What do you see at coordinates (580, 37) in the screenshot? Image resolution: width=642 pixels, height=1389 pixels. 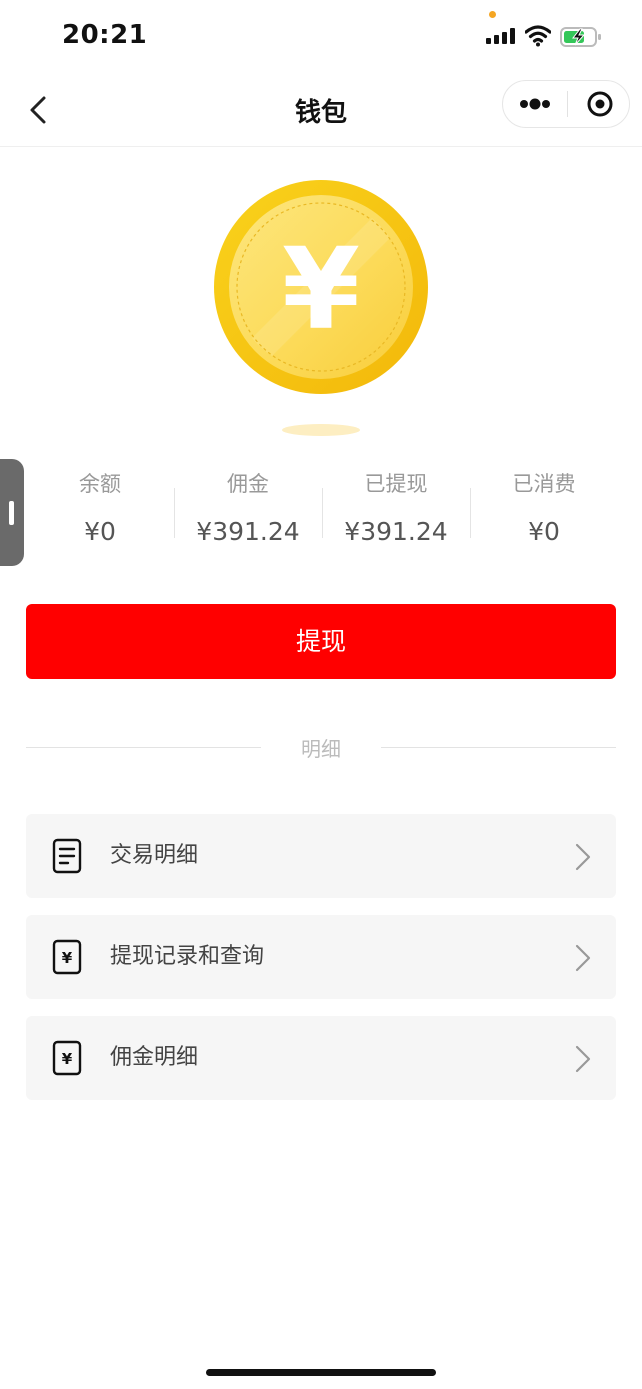 I see `battery-charging-icon` at bounding box center [580, 37].